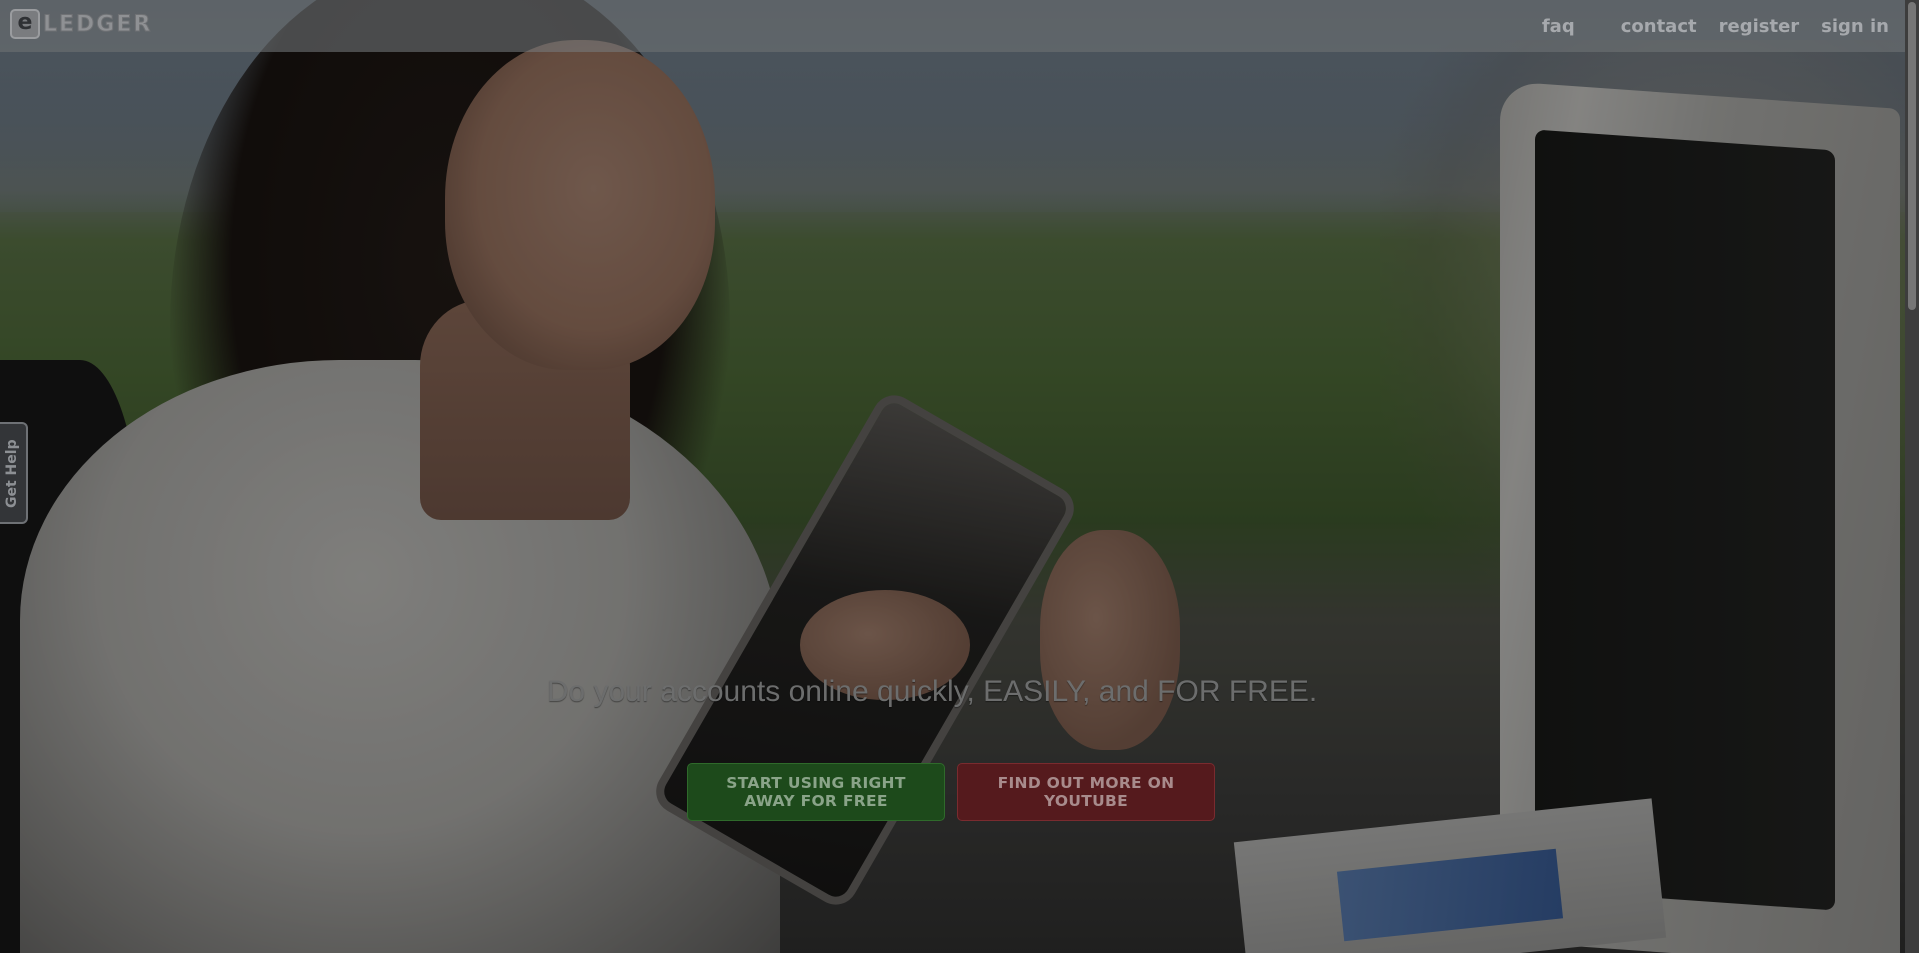 This screenshot has width=1919, height=953. Describe the element at coordinates (25, 24) in the screenshot. I see `logo-e-icon: e` at that location.